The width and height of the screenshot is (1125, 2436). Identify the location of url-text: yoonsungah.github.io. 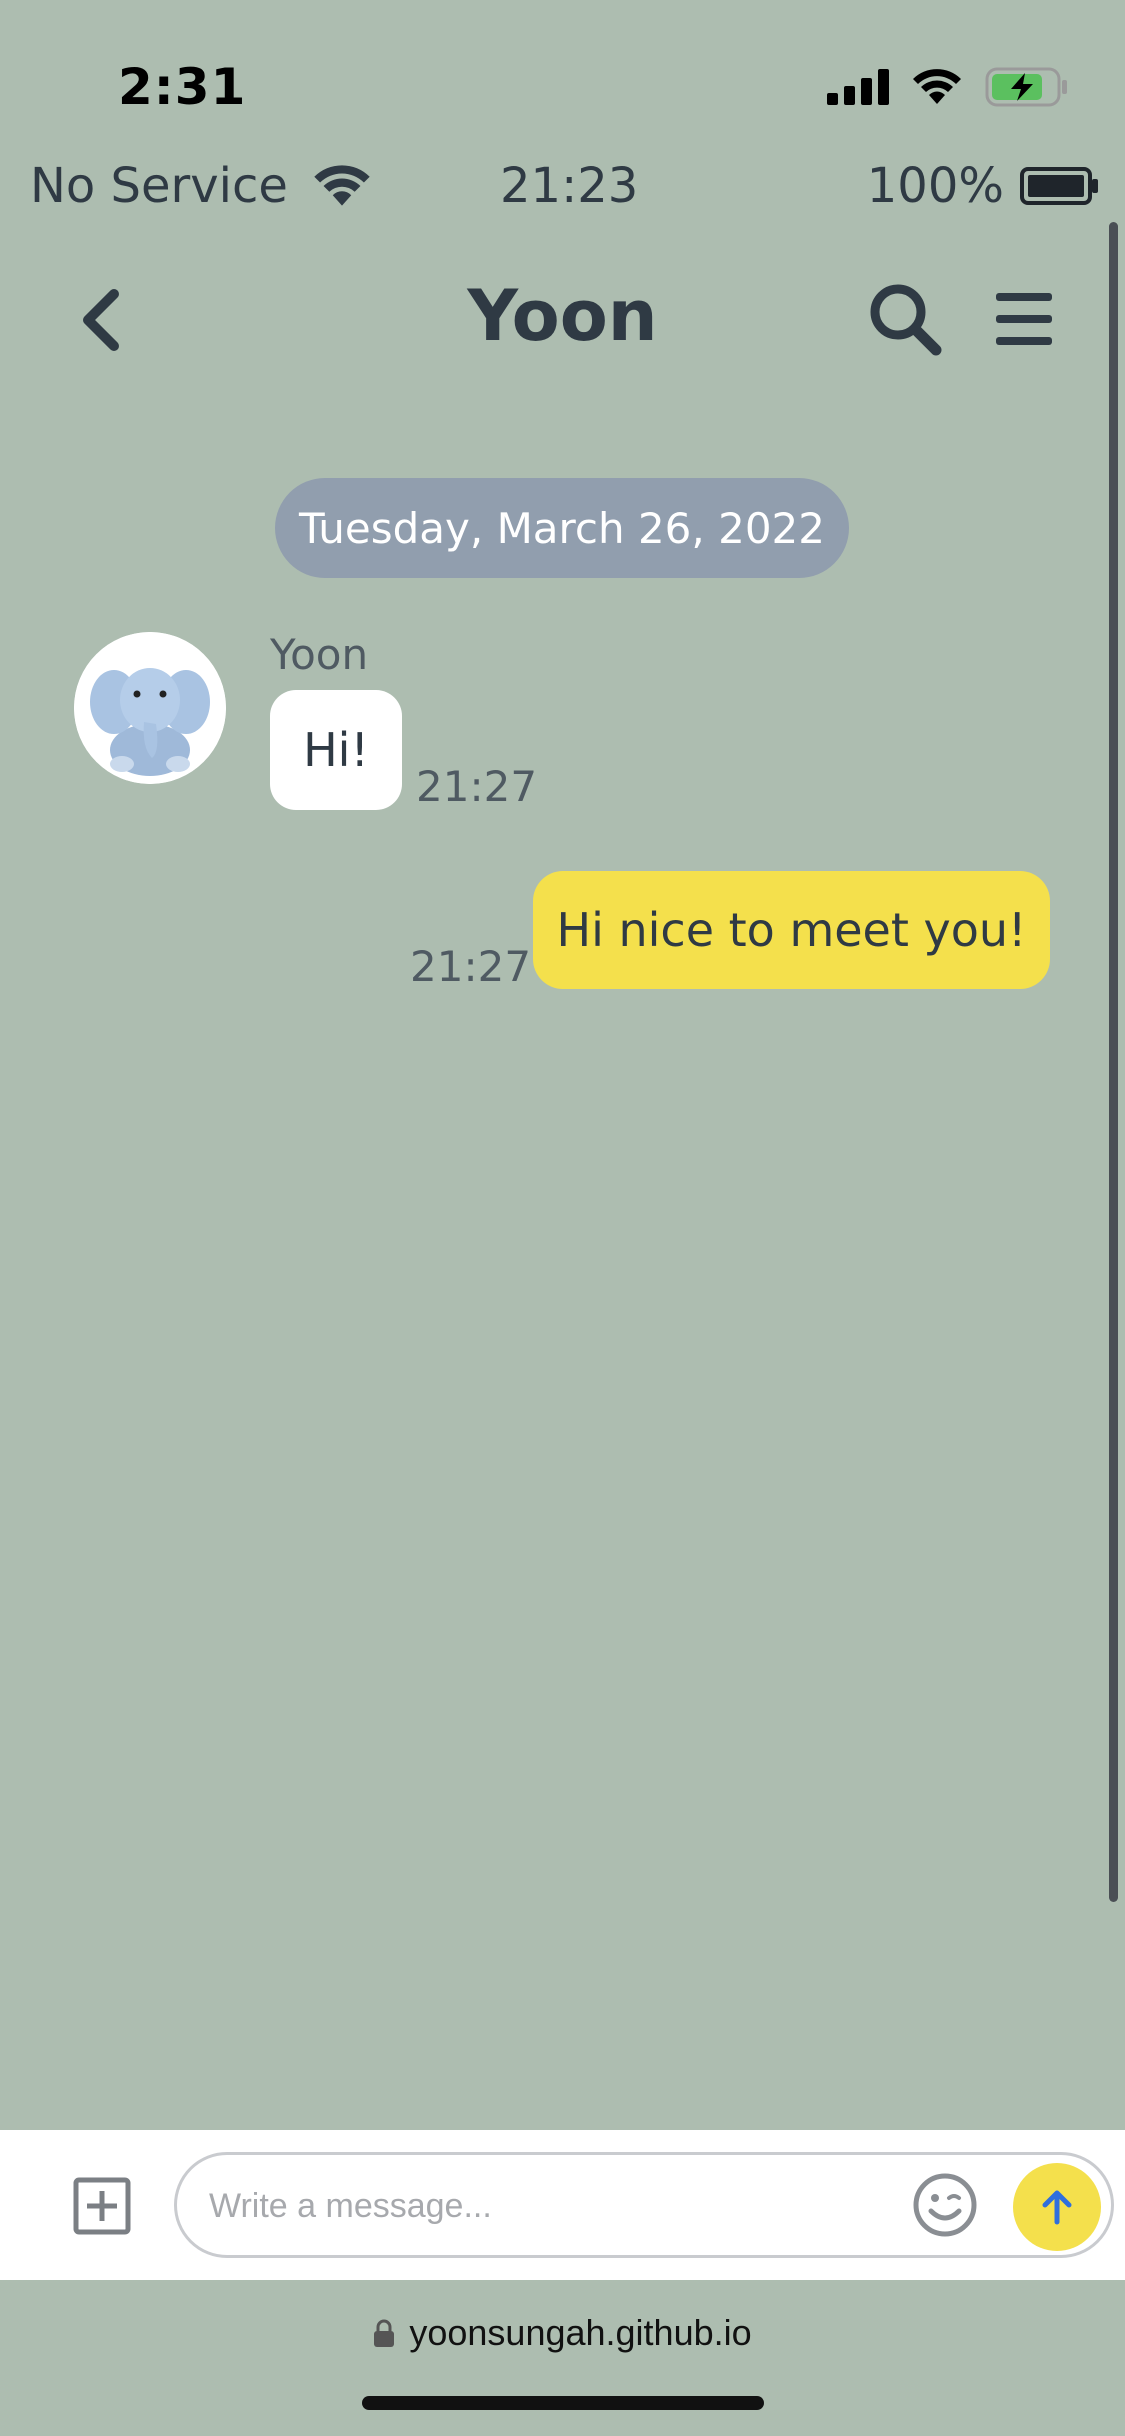
(580, 2332).